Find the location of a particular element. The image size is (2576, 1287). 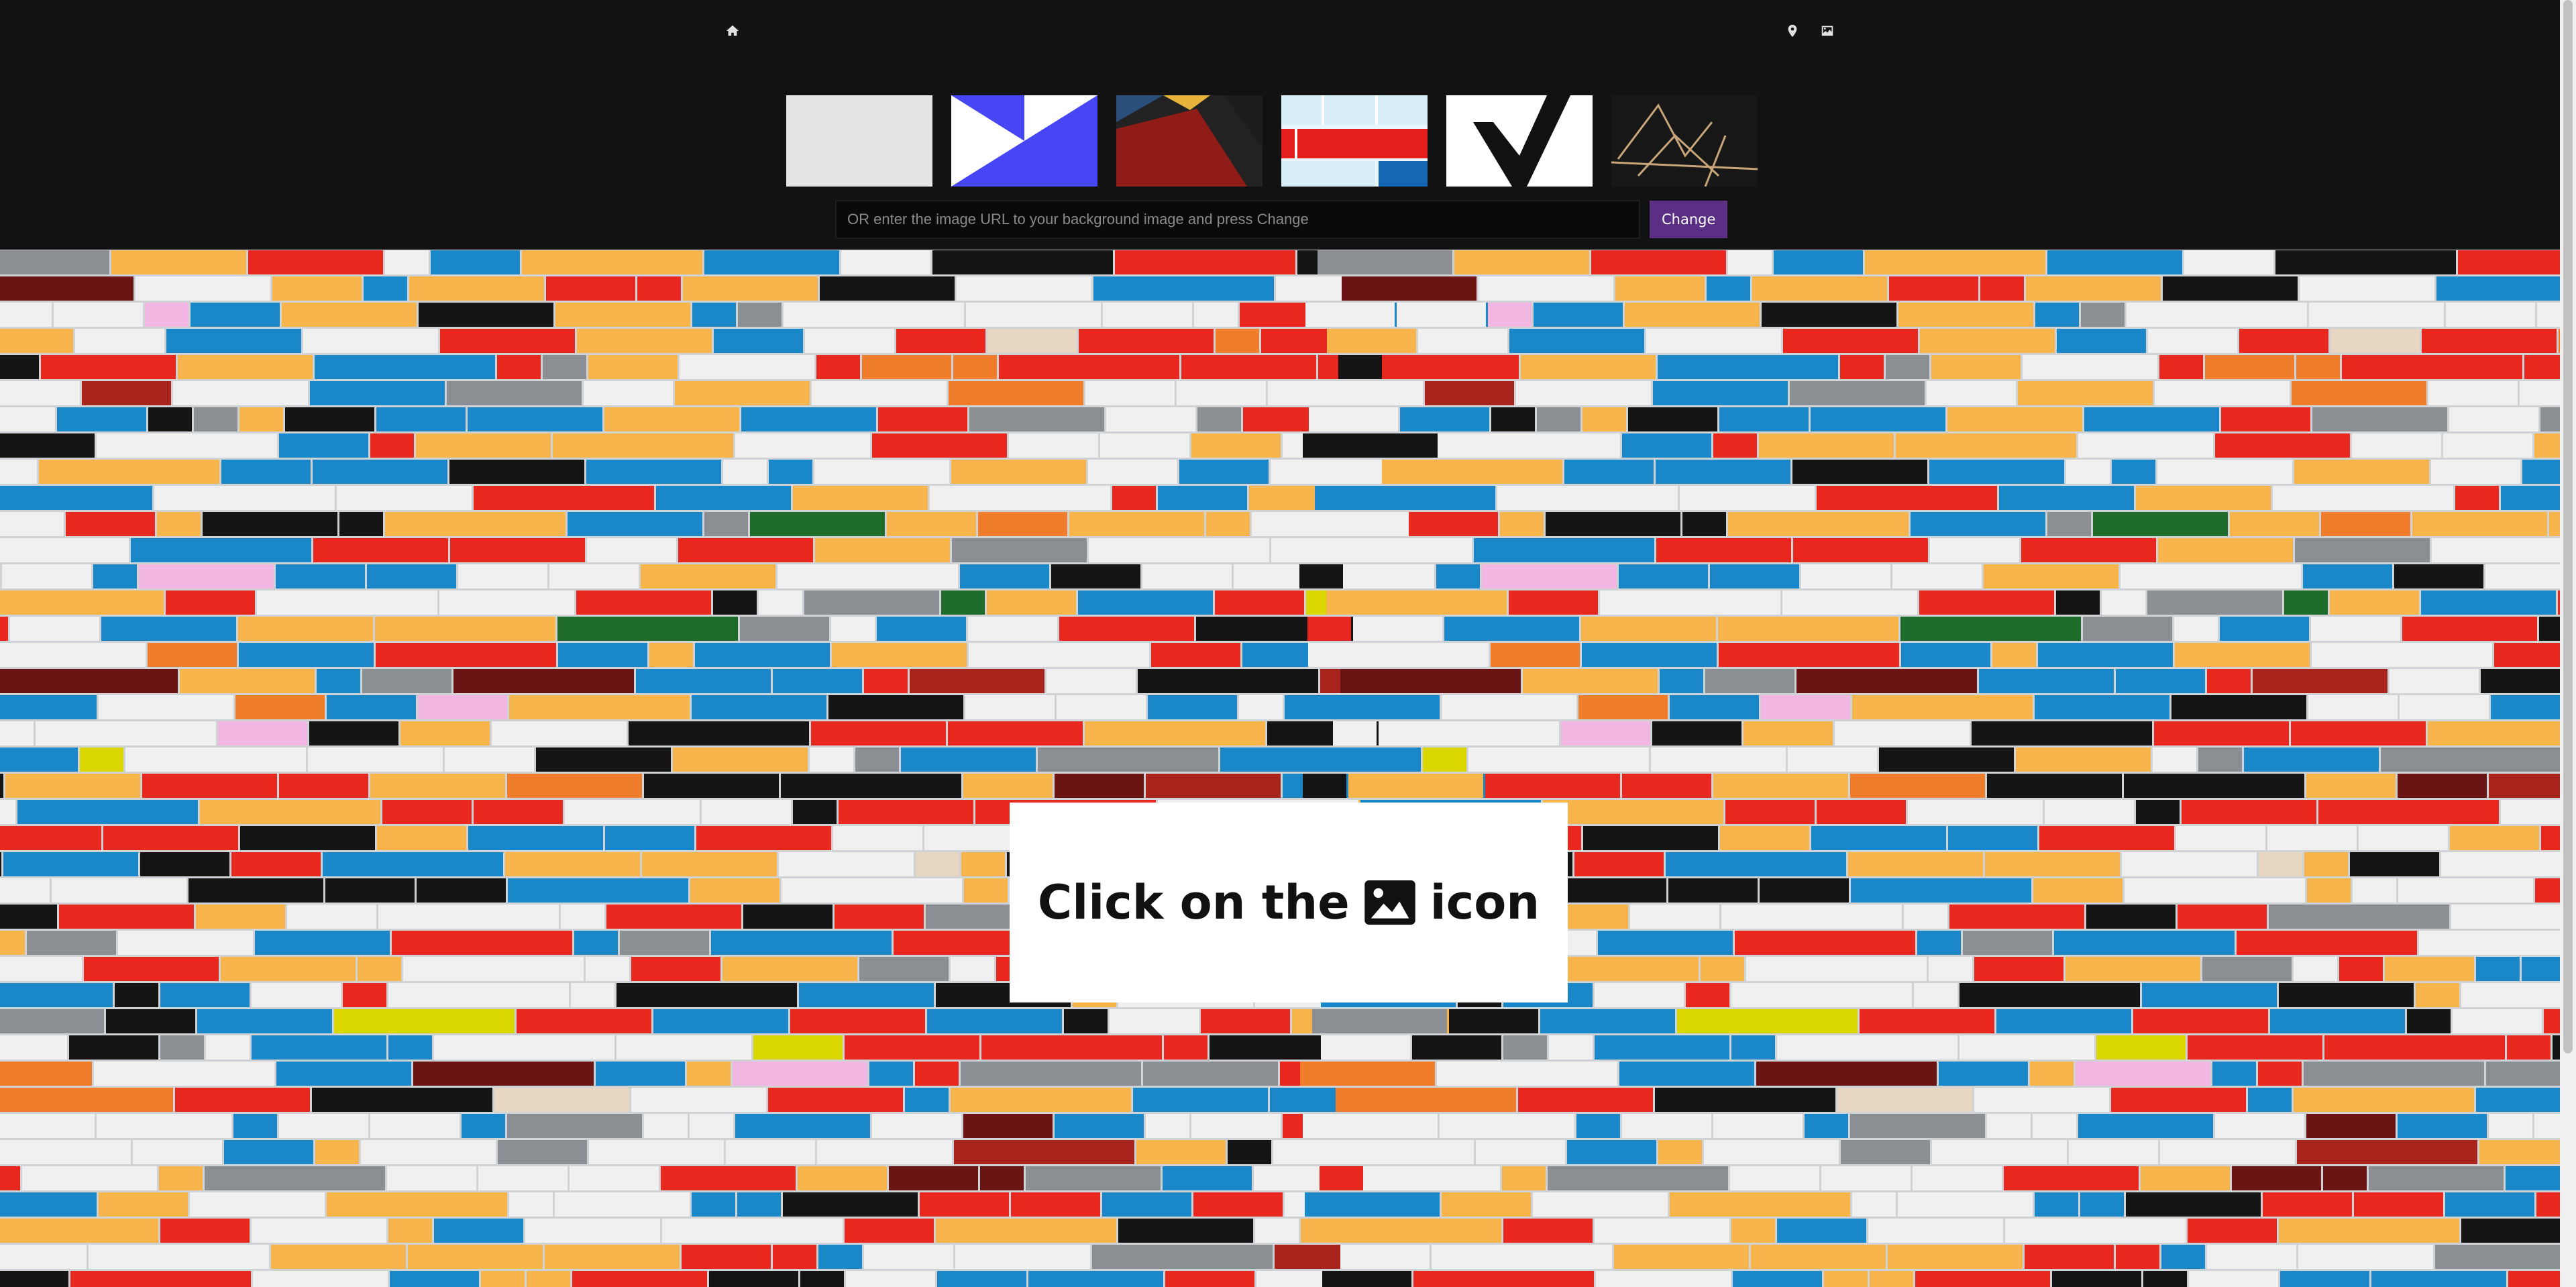

change-button: Change is located at coordinates (1689, 219).